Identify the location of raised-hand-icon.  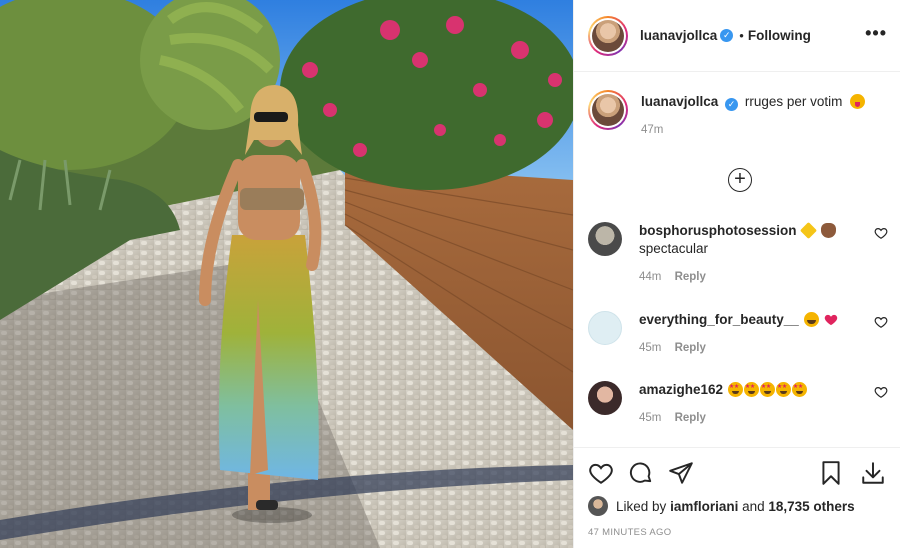
(829, 230).